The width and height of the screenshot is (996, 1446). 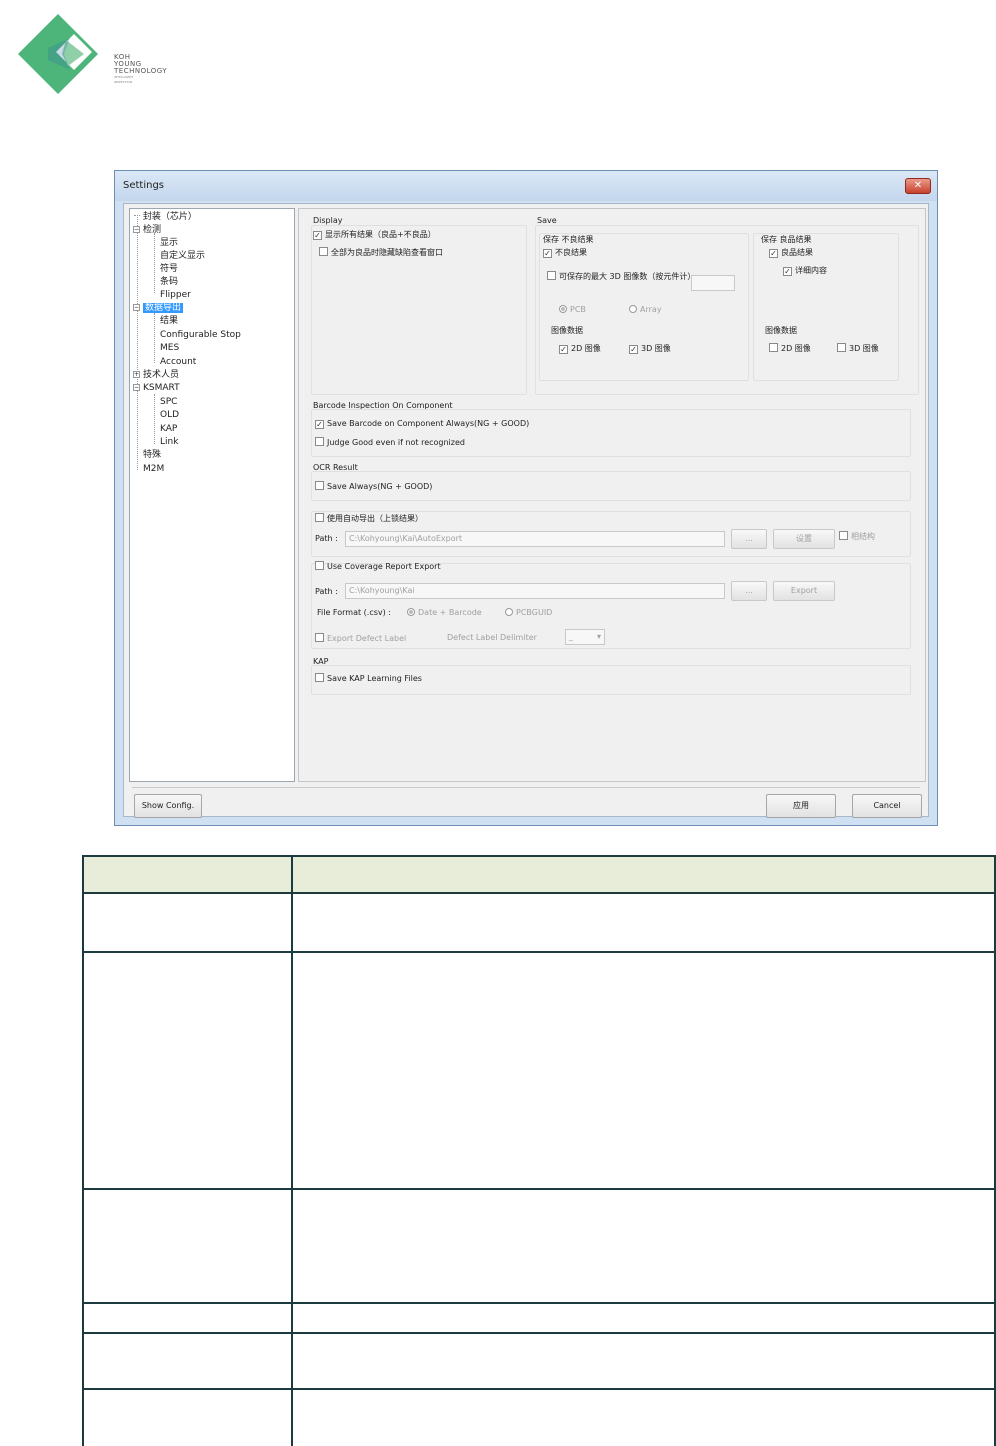 What do you see at coordinates (182, 256) in the screenshot?
I see `tree-item-custom-display: 自定义显示` at bounding box center [182, 256].